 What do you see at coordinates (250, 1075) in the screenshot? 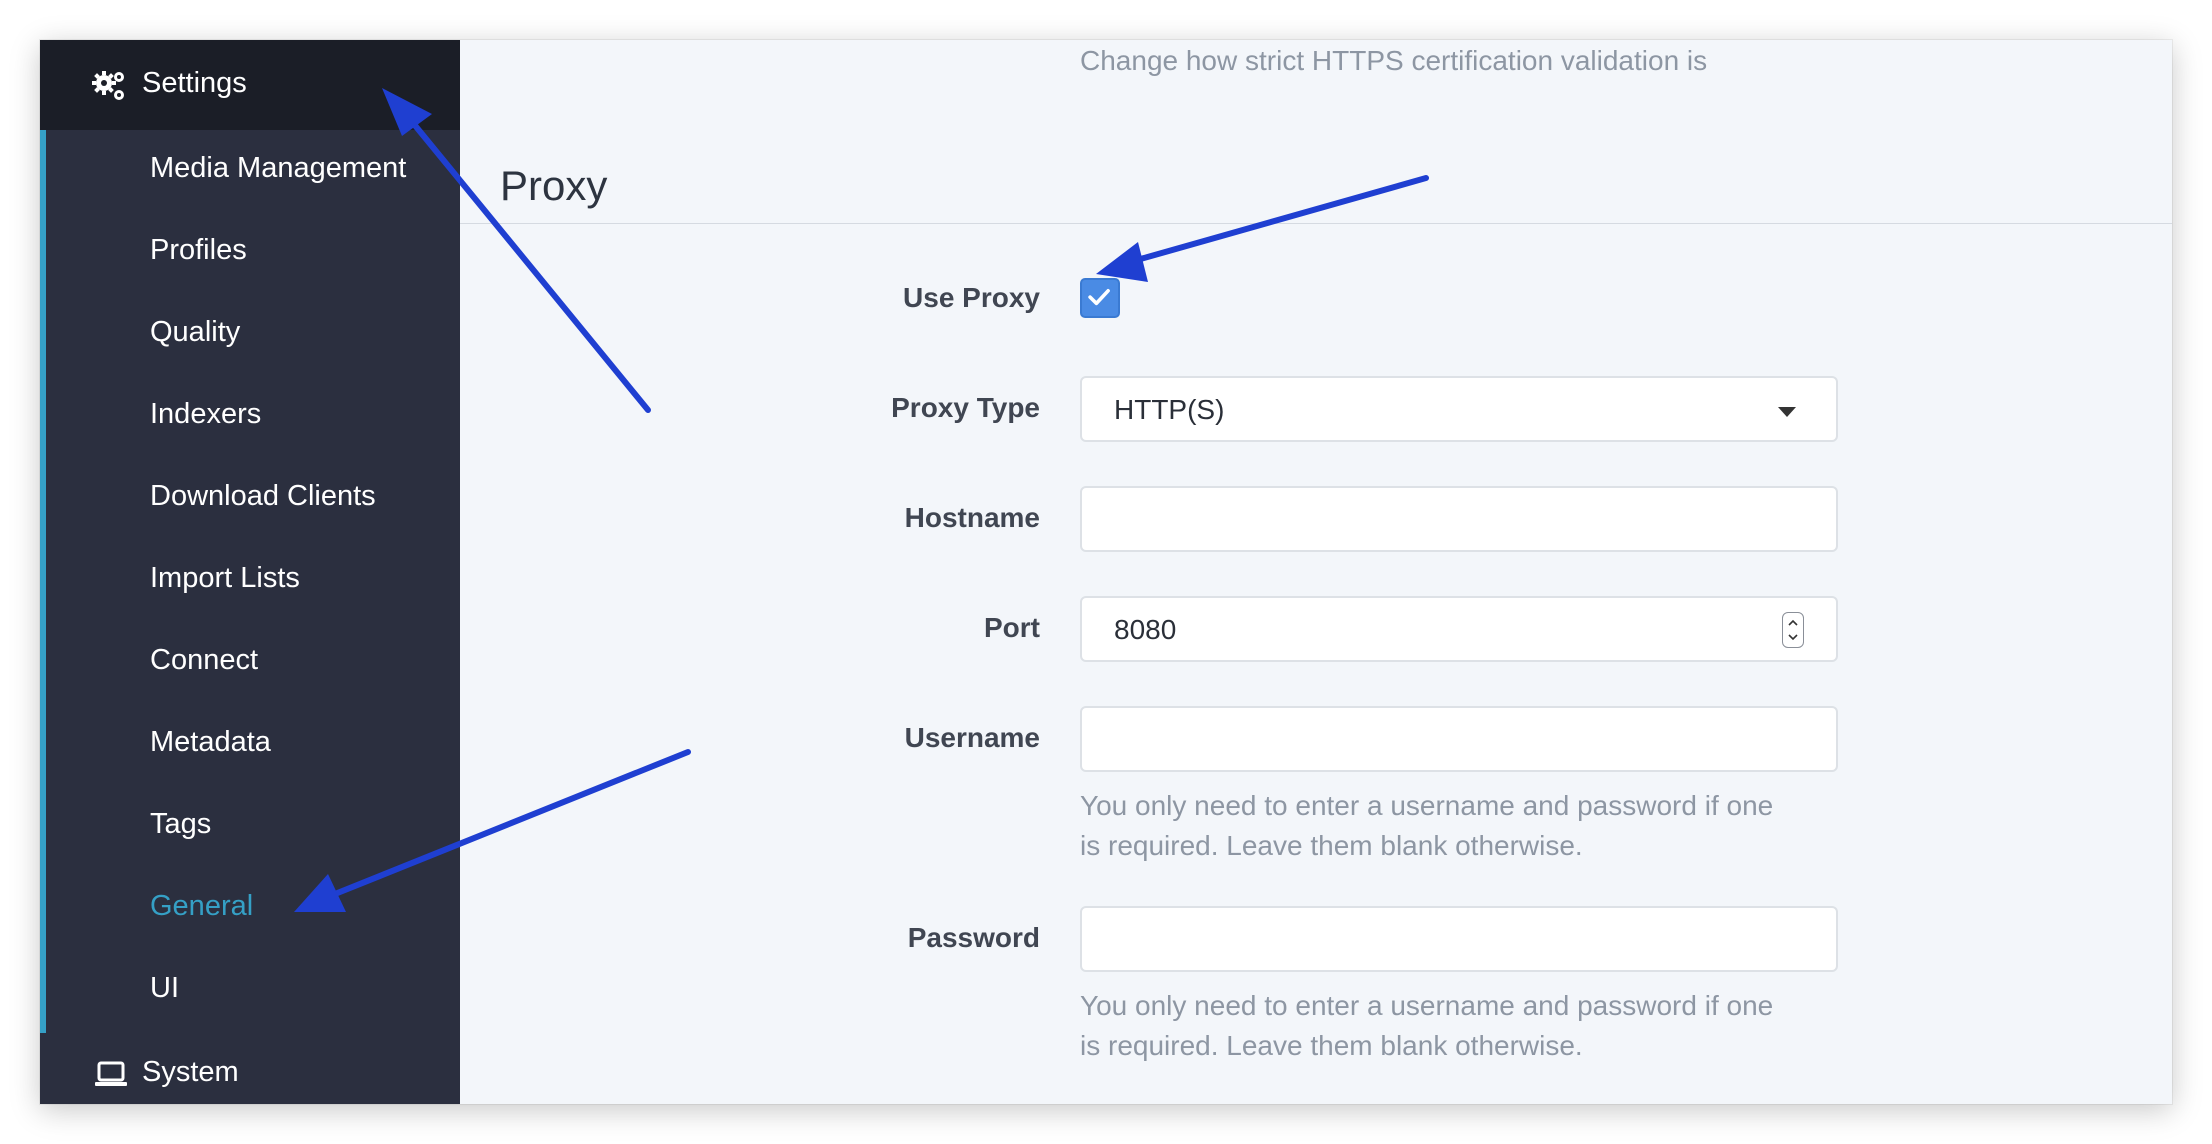
I see `sidebar-item-system: System` at bounding box center [250, 1075].